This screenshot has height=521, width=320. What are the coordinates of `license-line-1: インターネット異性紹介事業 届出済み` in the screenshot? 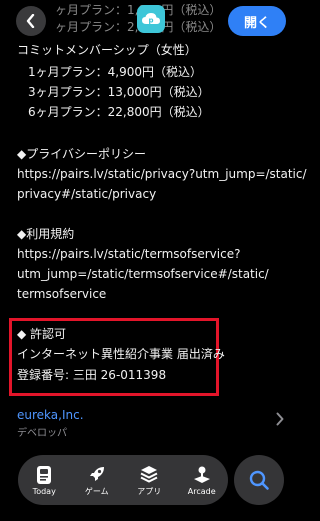 It's located at (121, 354).